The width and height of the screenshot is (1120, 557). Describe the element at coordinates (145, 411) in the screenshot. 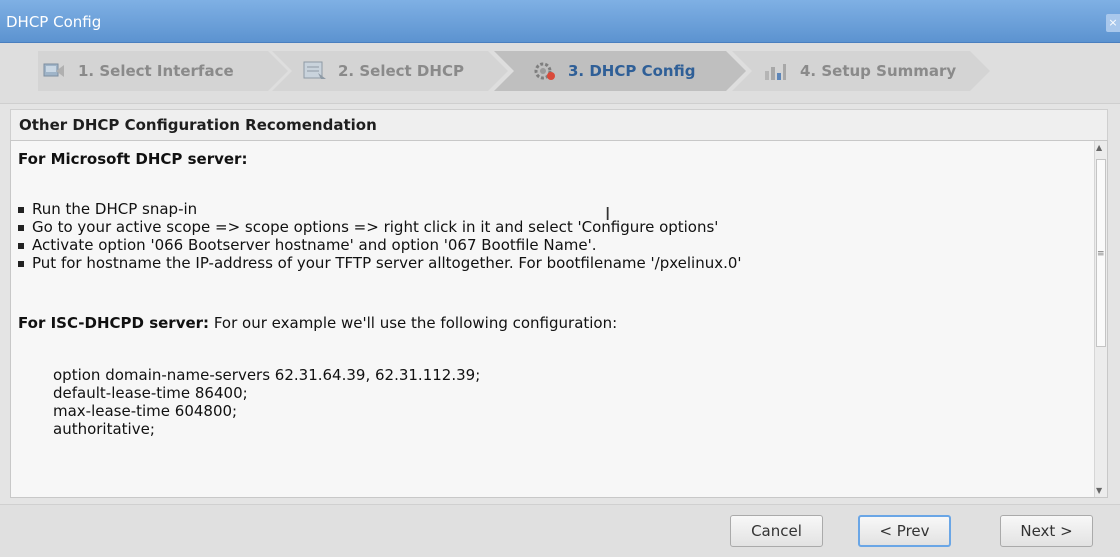

I see `config-line: max-lease-time 604800;` at that location.